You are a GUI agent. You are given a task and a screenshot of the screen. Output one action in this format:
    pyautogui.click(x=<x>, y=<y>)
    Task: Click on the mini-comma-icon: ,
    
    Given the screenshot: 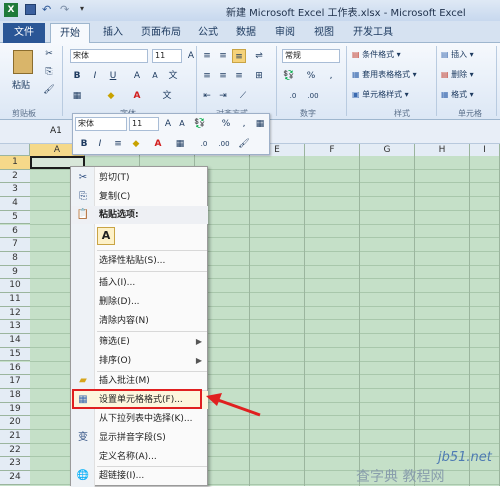 What is the action you would take?
    pyautogui.click(x=244, y=124)
    